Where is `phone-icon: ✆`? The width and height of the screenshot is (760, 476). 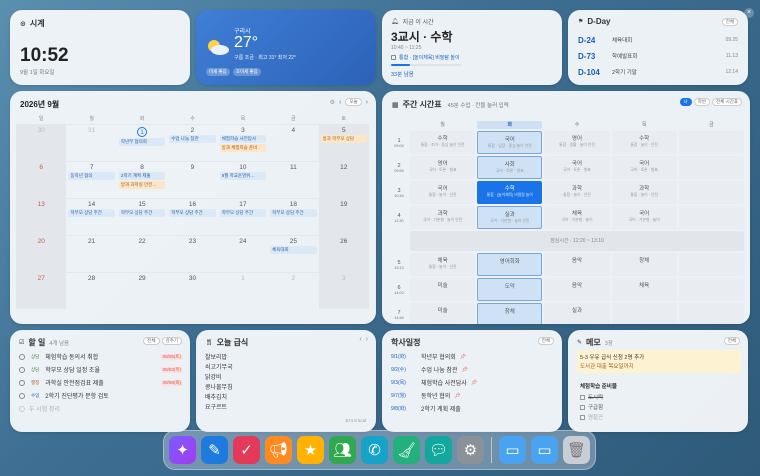
phone-icon: ✆ is located at coordinates (374, 450).